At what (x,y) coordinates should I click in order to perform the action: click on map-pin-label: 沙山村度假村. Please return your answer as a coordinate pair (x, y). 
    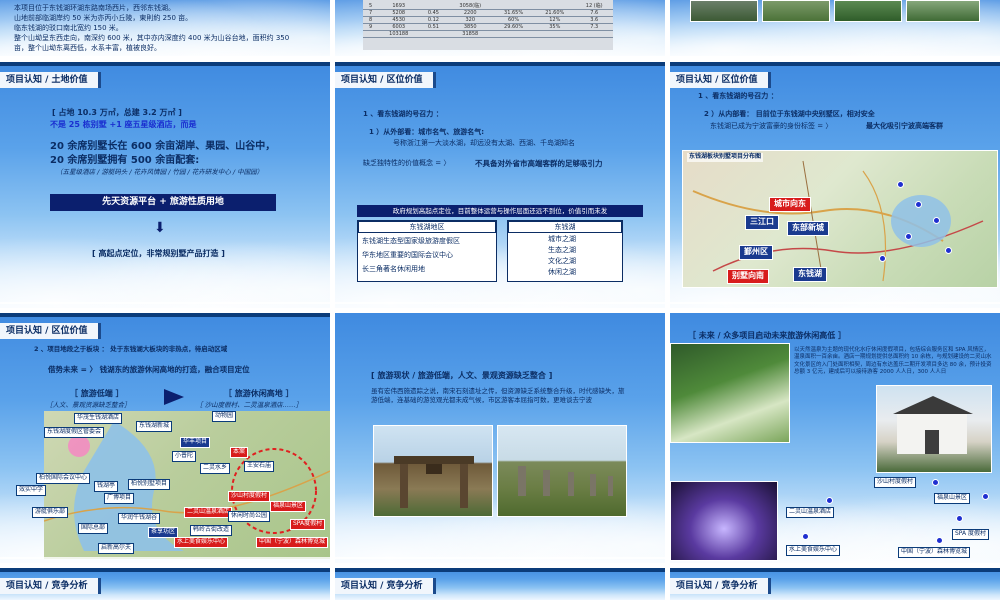
    Looking at the image, I should click on (249, 496).